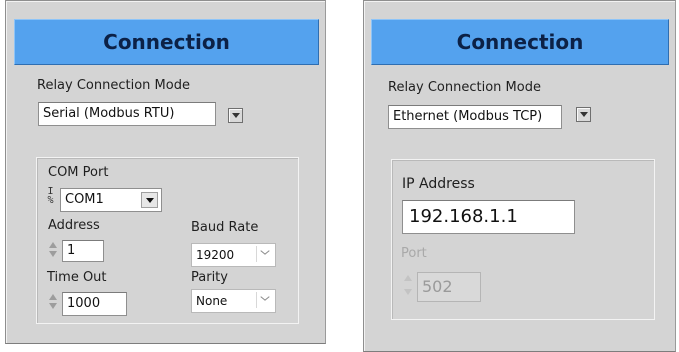  Describe the element at coordinates (50, 196) in the screenshot. I see `io-name-radix-icon: I%` at that location.